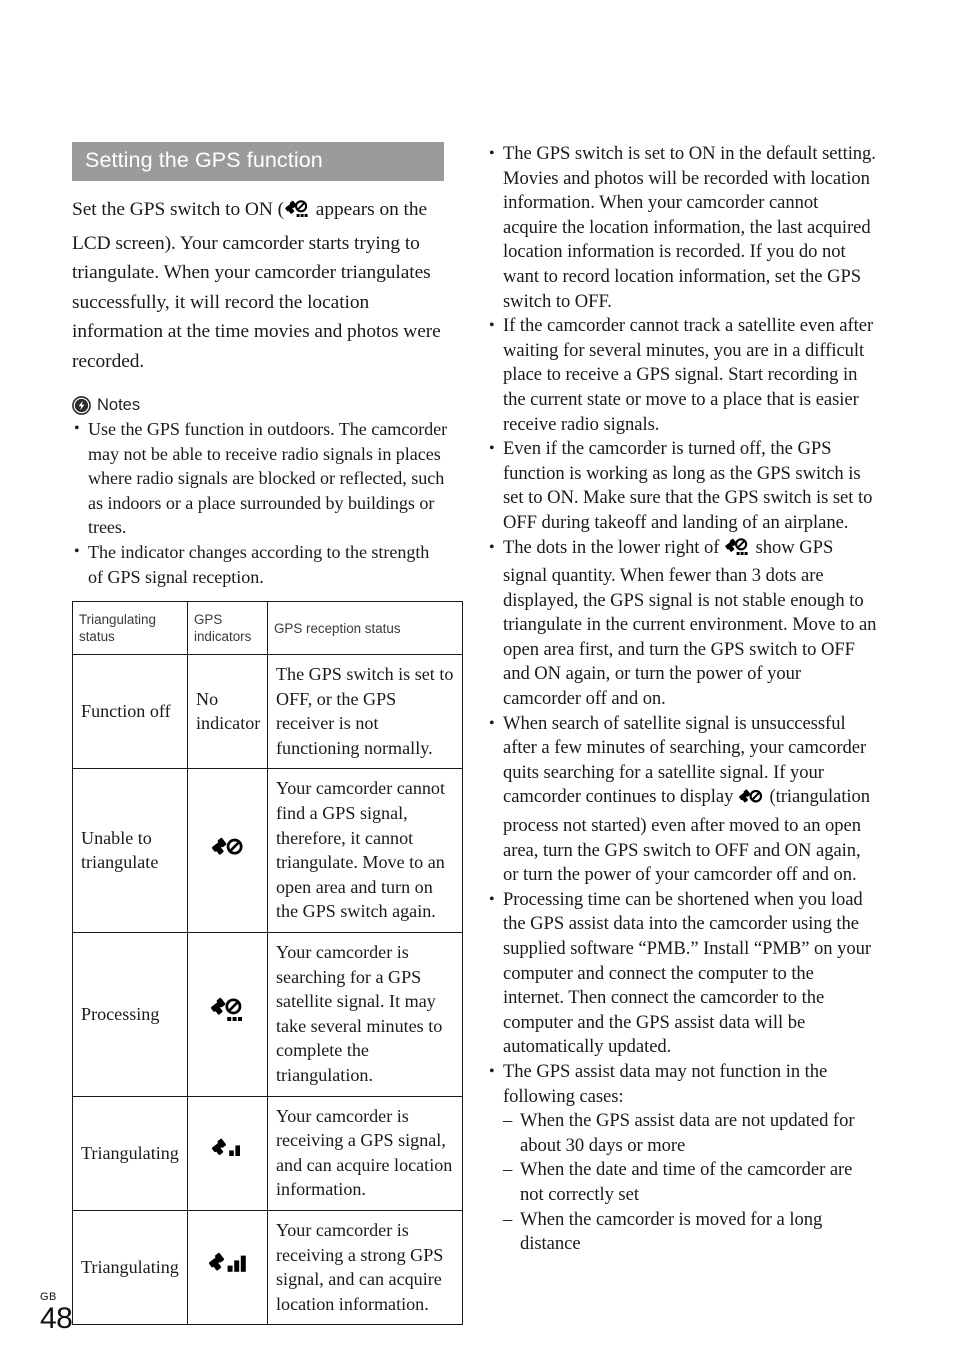  I want to click on cell-status: Function off, so click(130, 712).